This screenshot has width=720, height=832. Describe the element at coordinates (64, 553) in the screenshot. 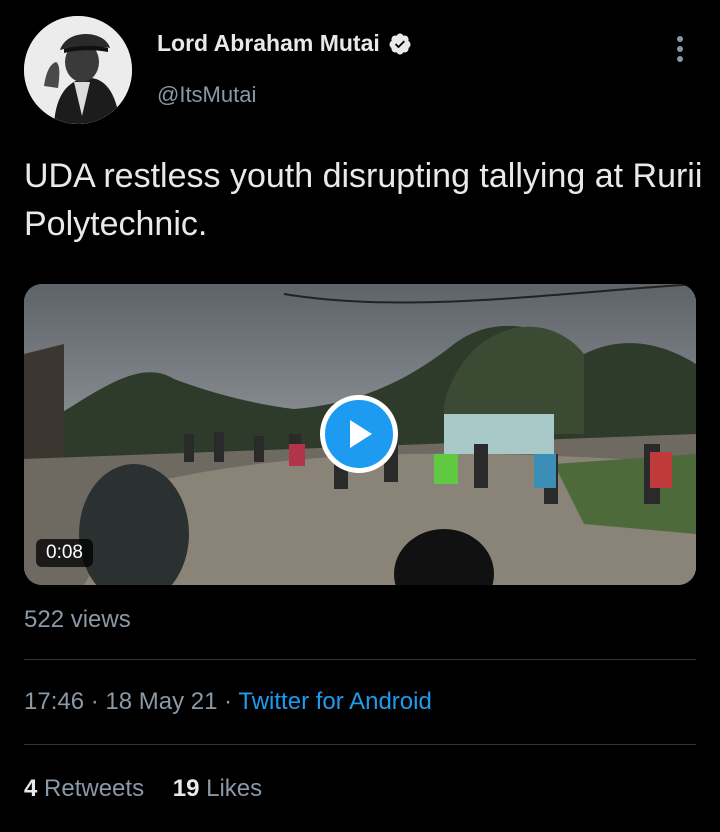

I see `video-duration: 0:08` at that location.